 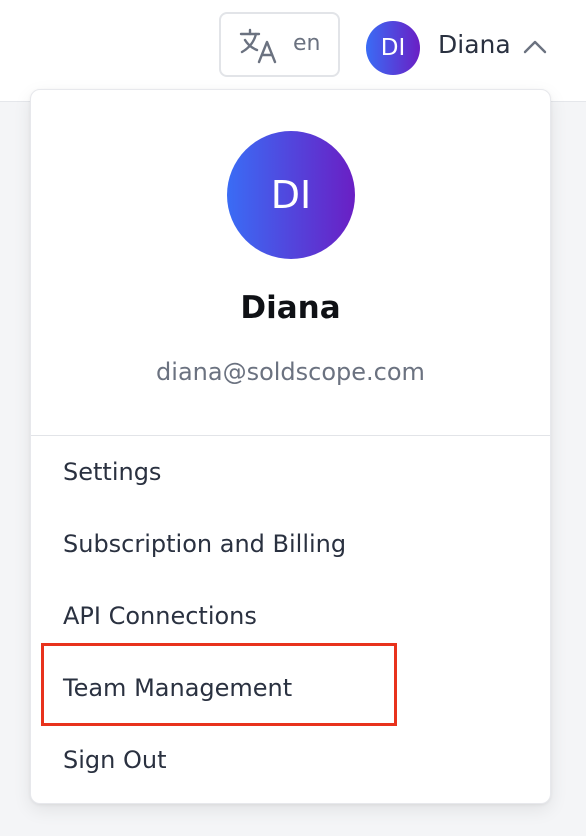 I want to click on menu-item-team-management: Team Management, so click(x=293, y=688).